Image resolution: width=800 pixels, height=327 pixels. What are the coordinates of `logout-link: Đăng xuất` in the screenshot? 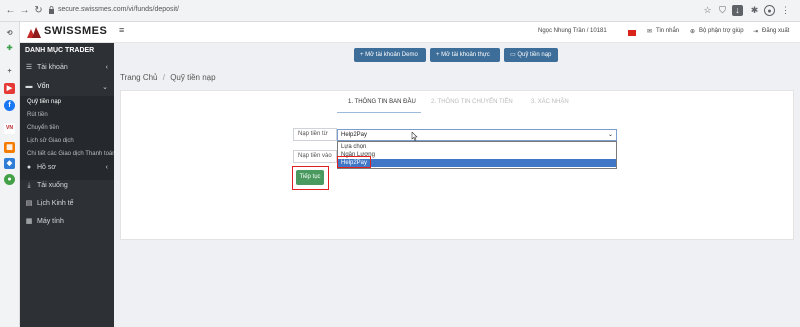 It's located at (775, 31).